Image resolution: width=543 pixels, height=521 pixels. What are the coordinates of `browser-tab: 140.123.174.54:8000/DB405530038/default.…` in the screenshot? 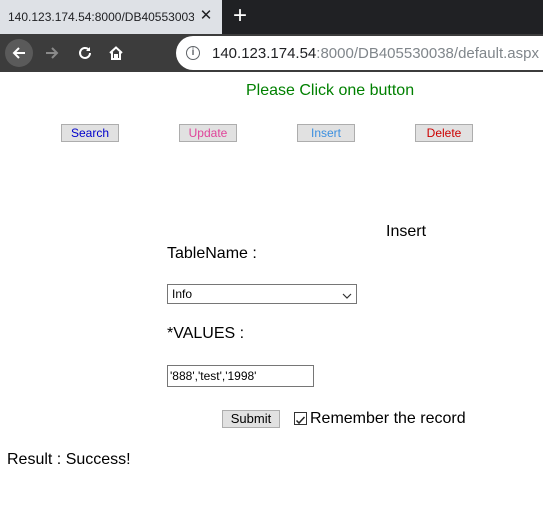 It's located at (111, 17).